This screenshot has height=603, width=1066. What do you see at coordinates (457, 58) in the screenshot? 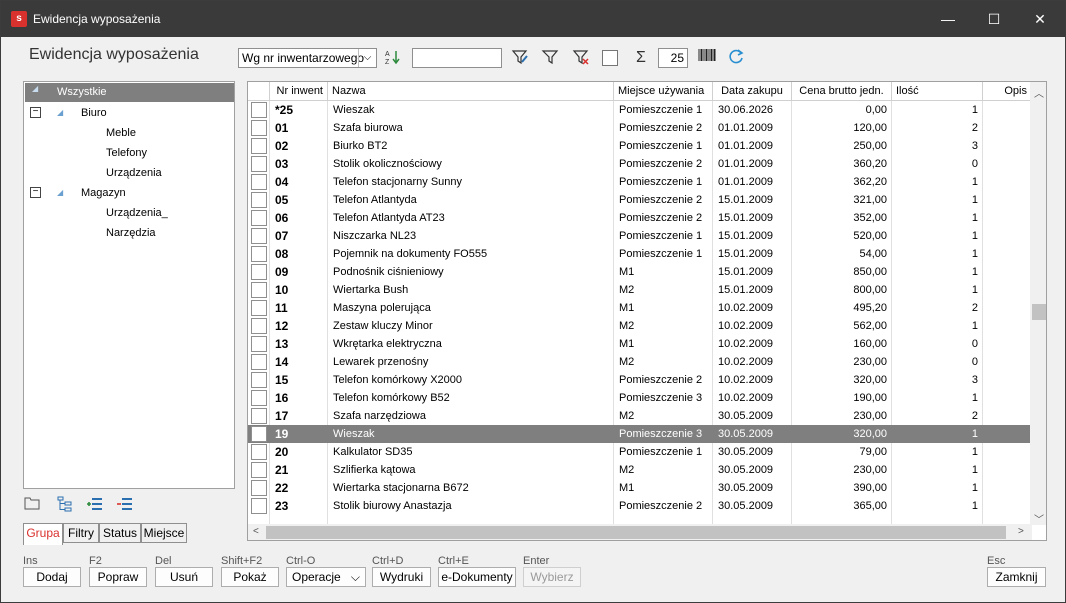
I see `search-input` at bounding box center [457, 58].